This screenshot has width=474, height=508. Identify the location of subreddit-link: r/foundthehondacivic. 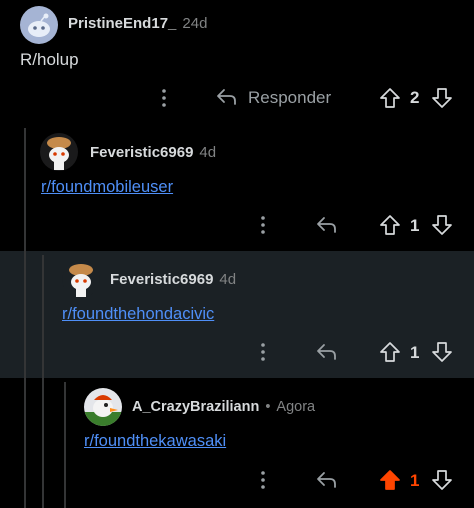
(138, 314).